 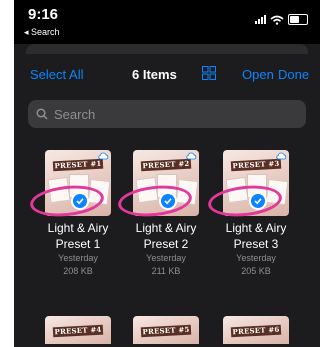 I want to click on file-item: PRESET #4, so click(x=78, y=330).